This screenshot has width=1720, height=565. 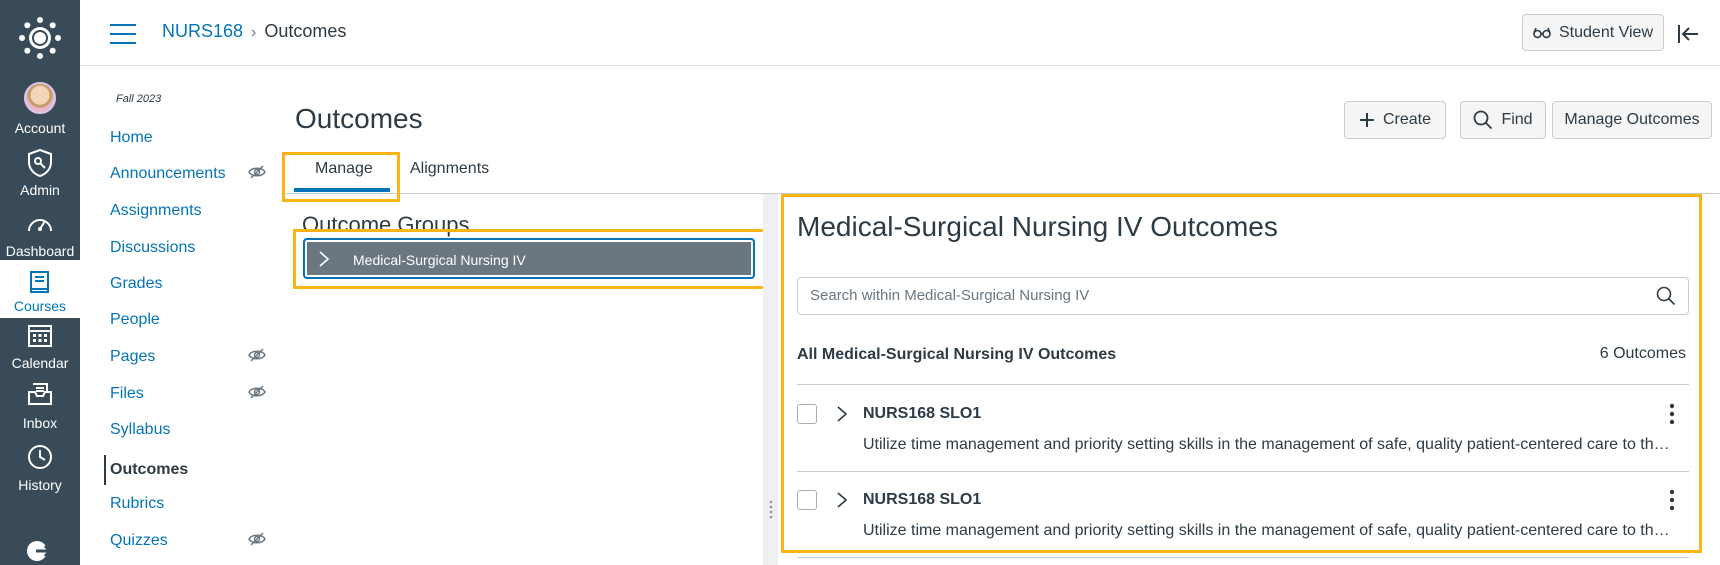 I want to click on find-button: Find, so click(x=1503, y=120).